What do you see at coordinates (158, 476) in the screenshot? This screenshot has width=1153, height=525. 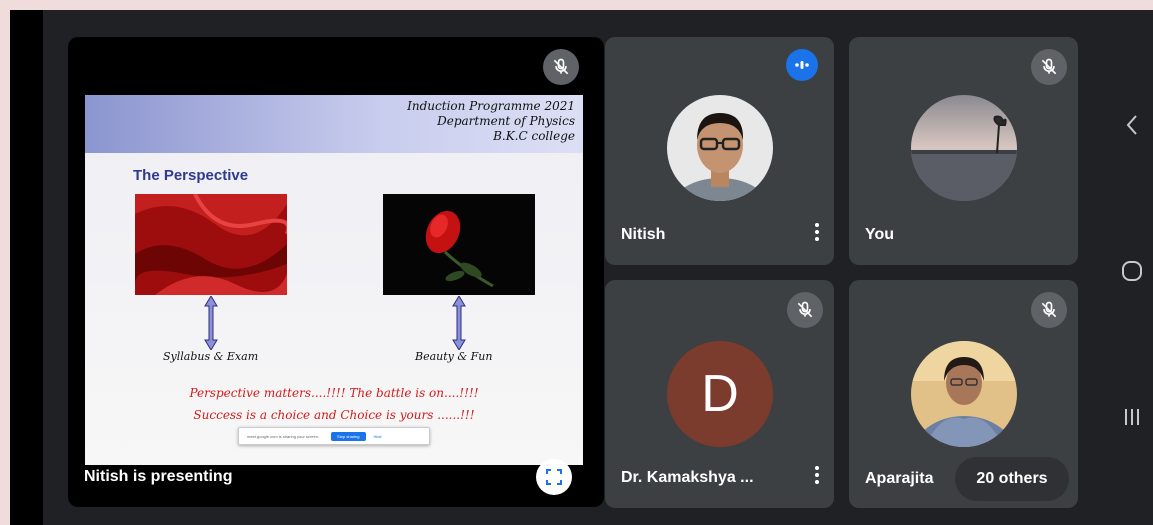 I see `presenter-label: Nitish is presenting` at bounding box center [158, 476].